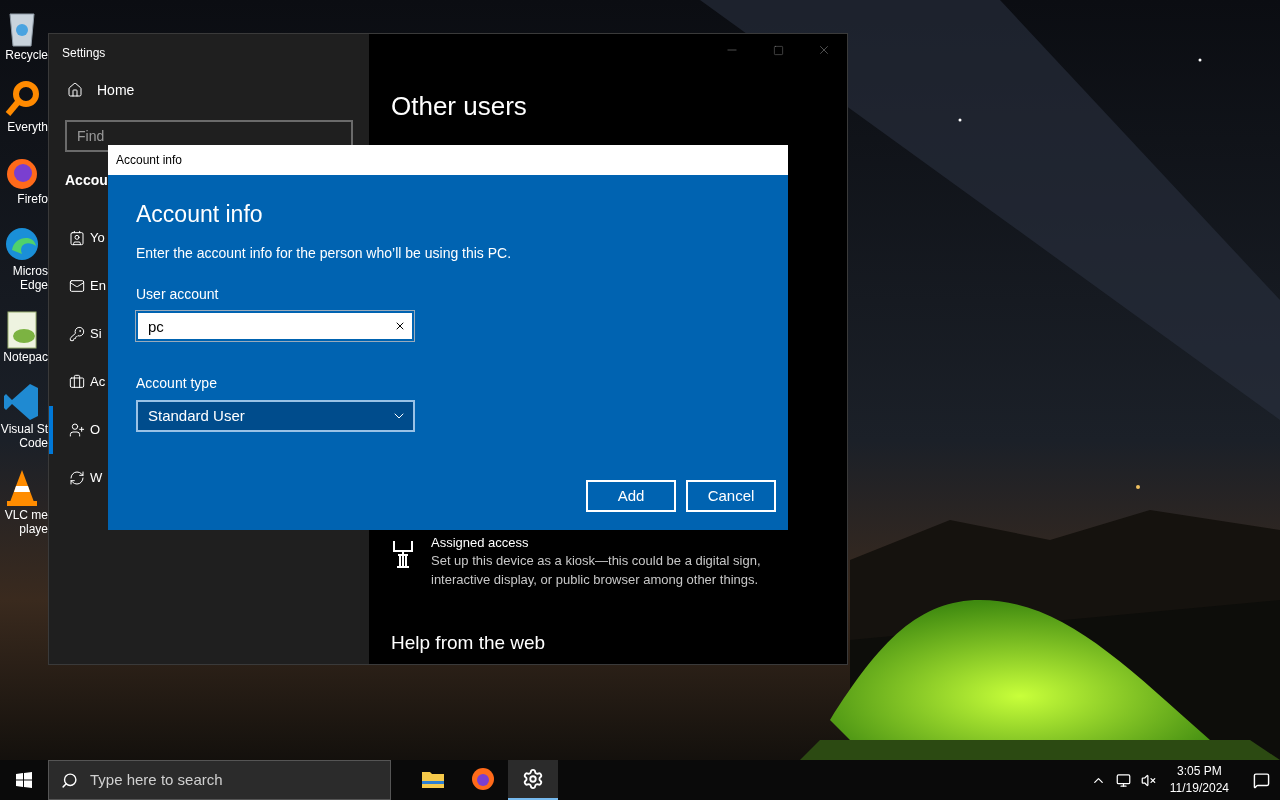  I want to click on dialog-heading: Account info, so click(200, 214).